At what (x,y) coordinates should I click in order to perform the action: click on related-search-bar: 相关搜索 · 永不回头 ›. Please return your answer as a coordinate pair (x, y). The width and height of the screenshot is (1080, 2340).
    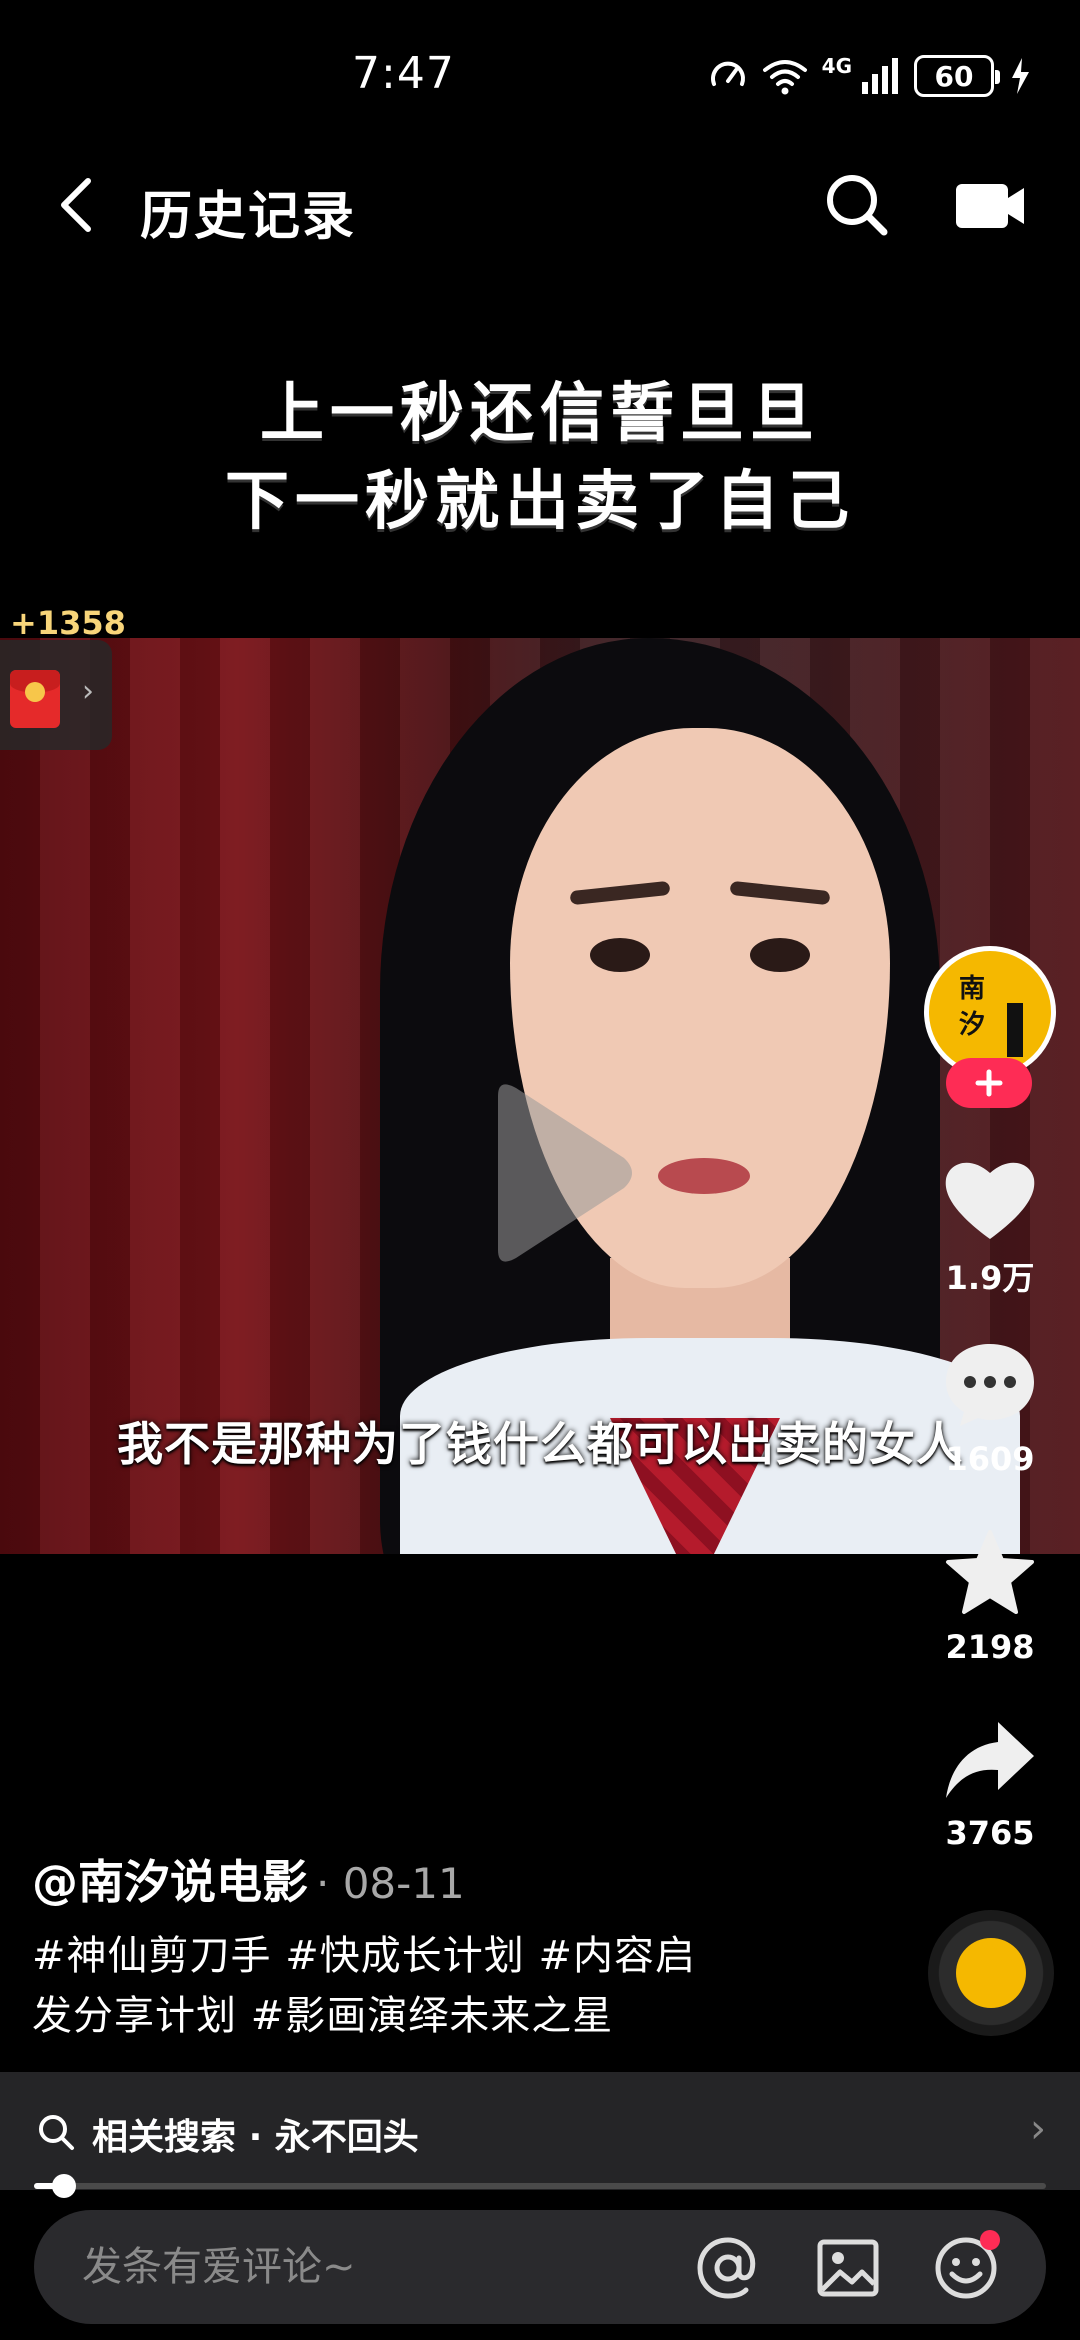
    Looking at the image, I should click on (540, 2131).